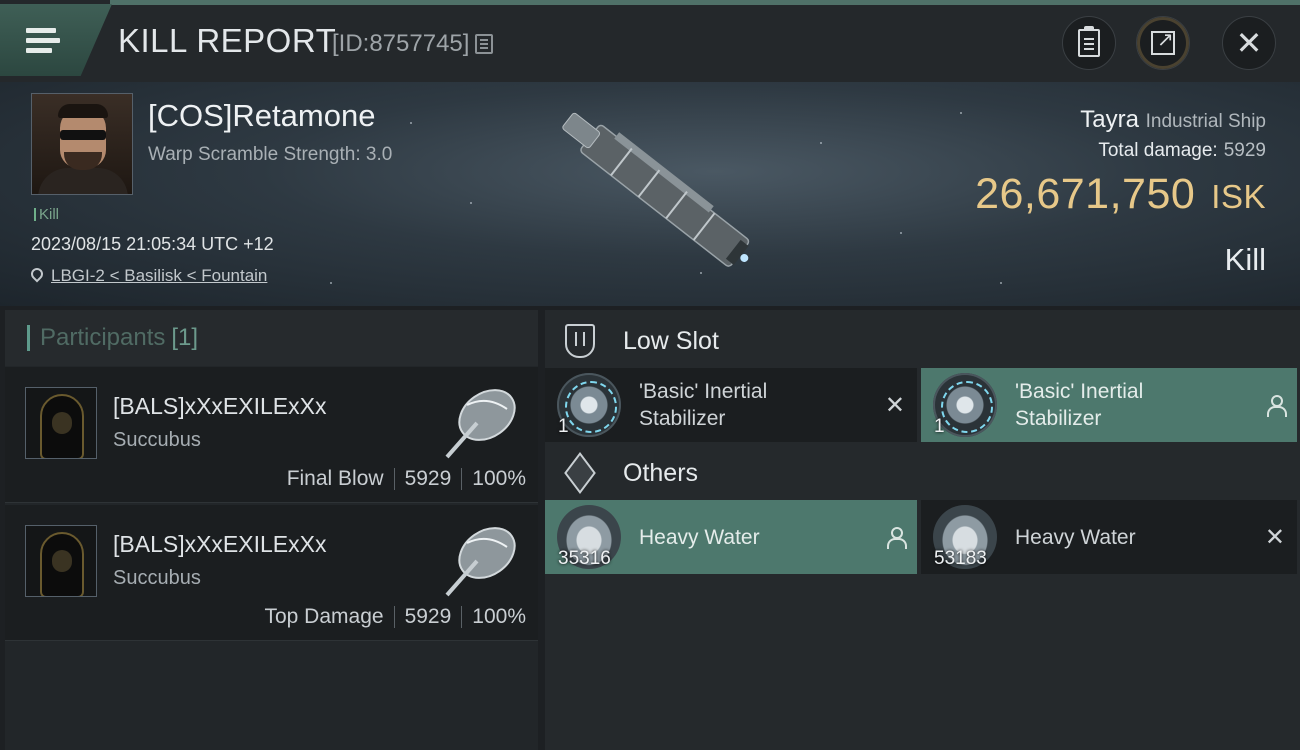  What do you see at coordinates (650, 41) in the screenshot?
I see `title-bar: KILL REPORT [ID:8757745] ✕` at bounding box center [650, 41].